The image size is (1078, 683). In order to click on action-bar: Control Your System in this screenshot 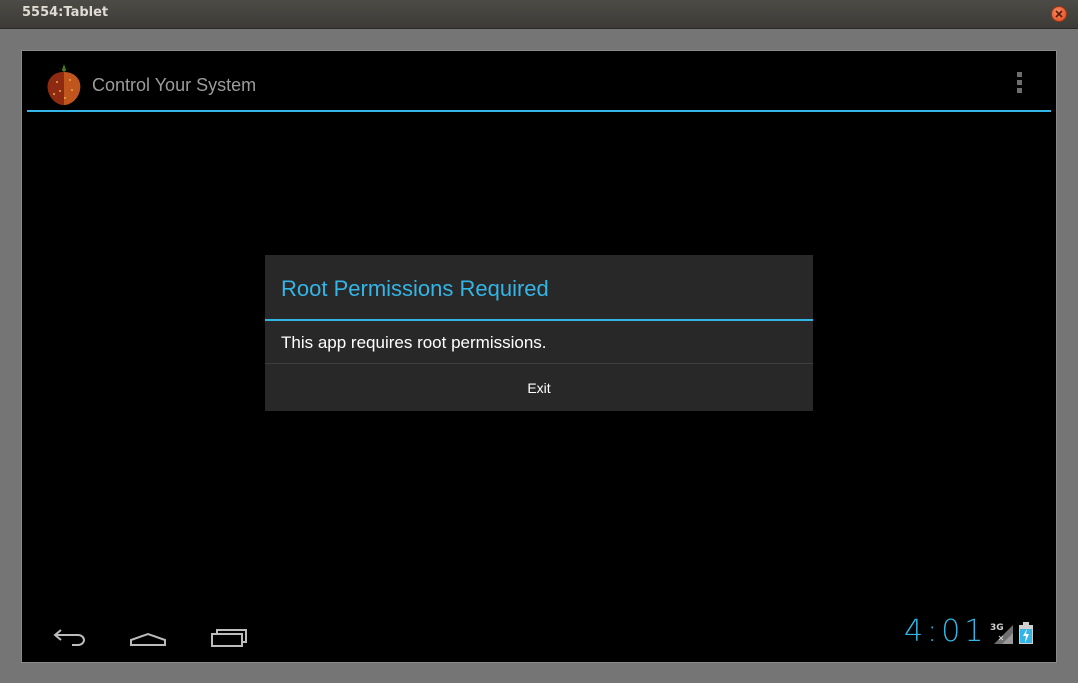, I will do `click(539, 81)`.